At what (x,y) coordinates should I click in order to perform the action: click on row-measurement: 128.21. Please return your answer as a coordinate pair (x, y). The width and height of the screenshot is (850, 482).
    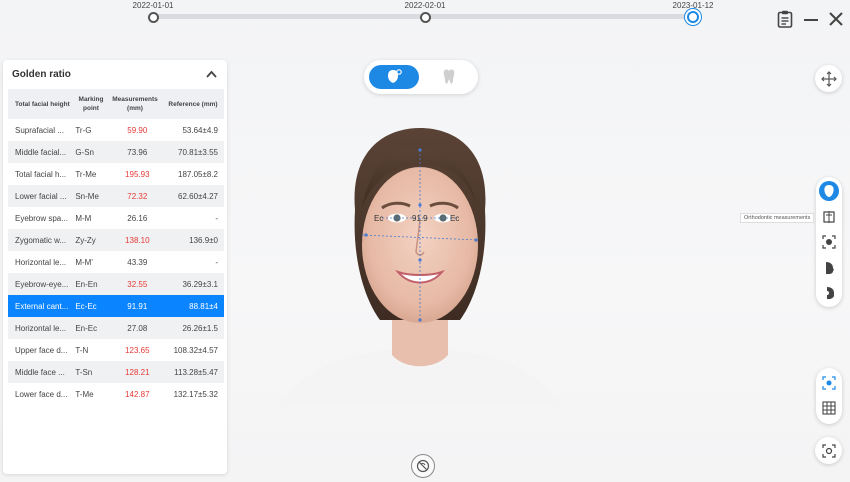
    Looking at the image, I should click on (137, 372).